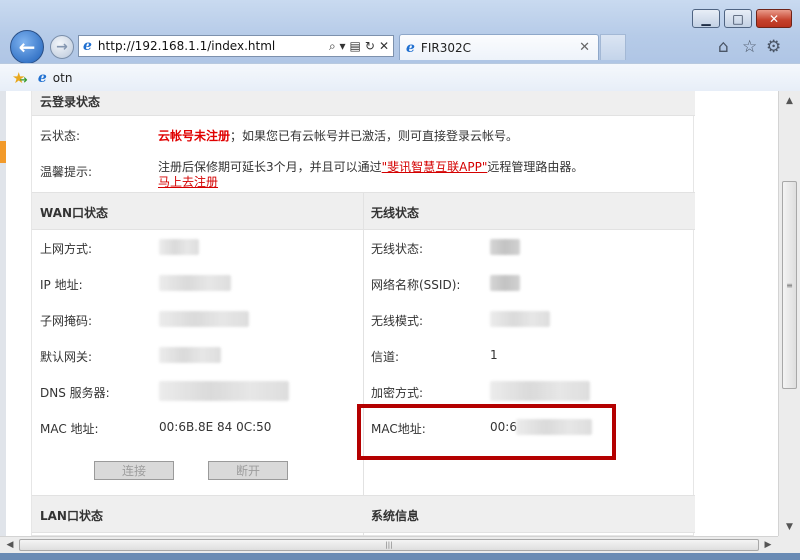  Describe the element at coordinates (215, 427) in the screenshot. I see `wan-mac-value: 00:6B.8E 84 0C:50` at that location.